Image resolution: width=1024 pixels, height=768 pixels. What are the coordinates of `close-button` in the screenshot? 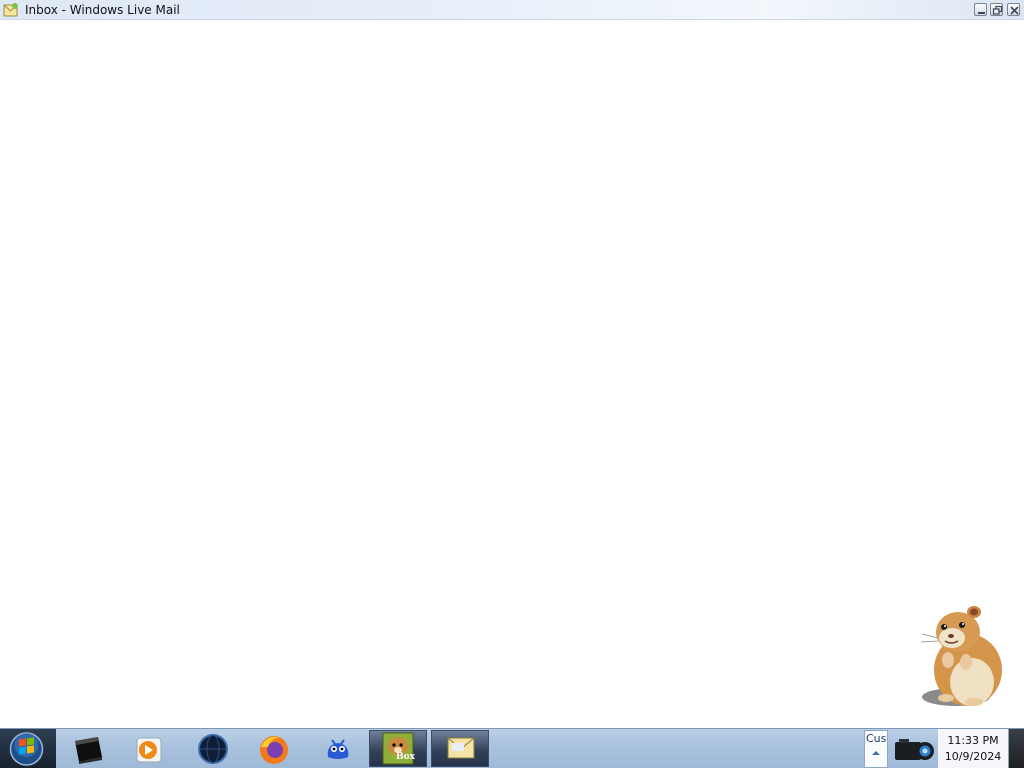 It's located at (1013, 9).